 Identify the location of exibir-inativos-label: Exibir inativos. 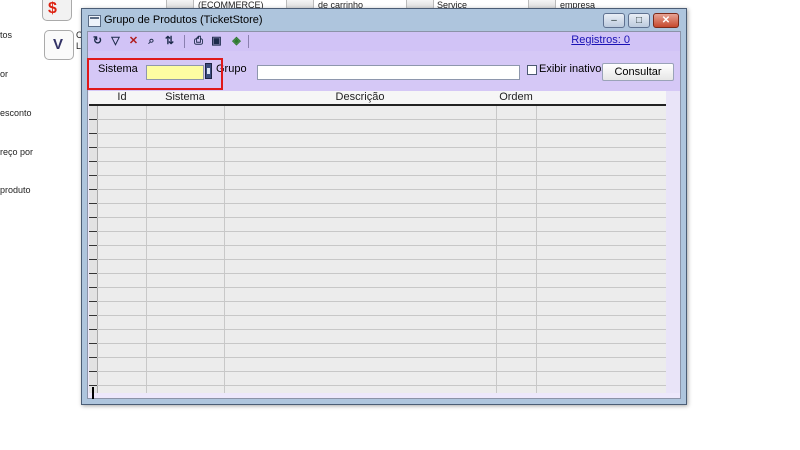
(573, 69).